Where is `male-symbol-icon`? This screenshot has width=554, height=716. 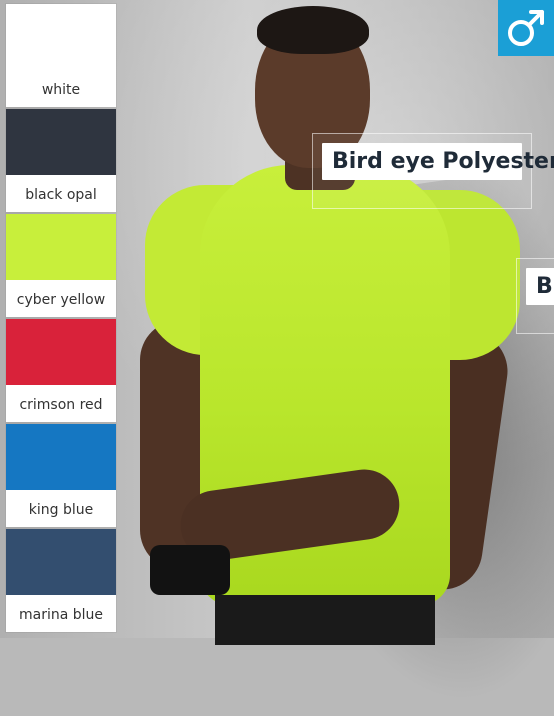 male-symbol-icon is located at coordinates (526, 28).